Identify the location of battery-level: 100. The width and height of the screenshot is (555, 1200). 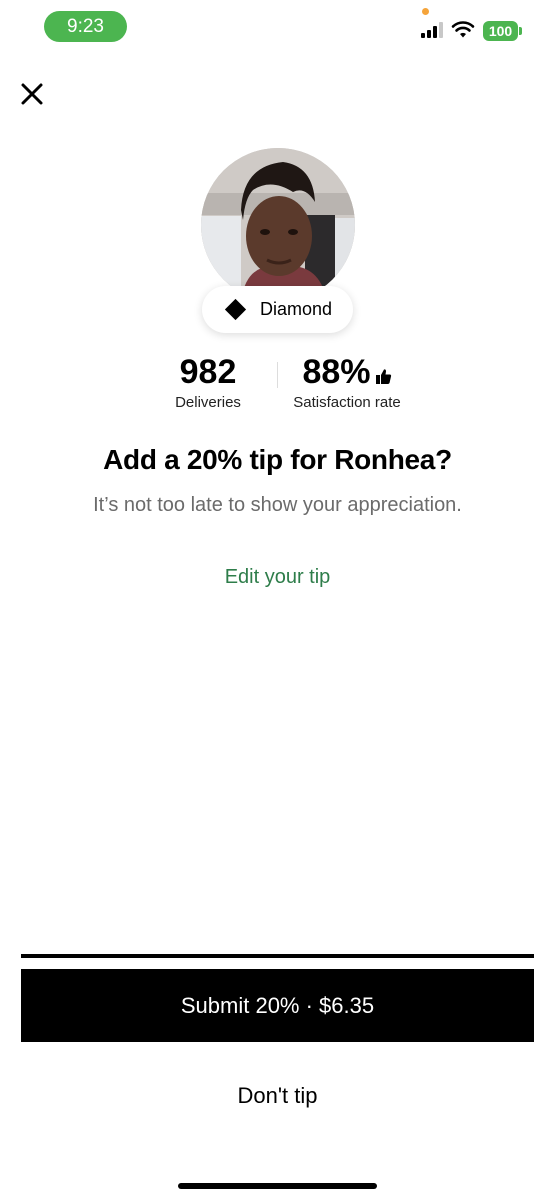
(500, 31).